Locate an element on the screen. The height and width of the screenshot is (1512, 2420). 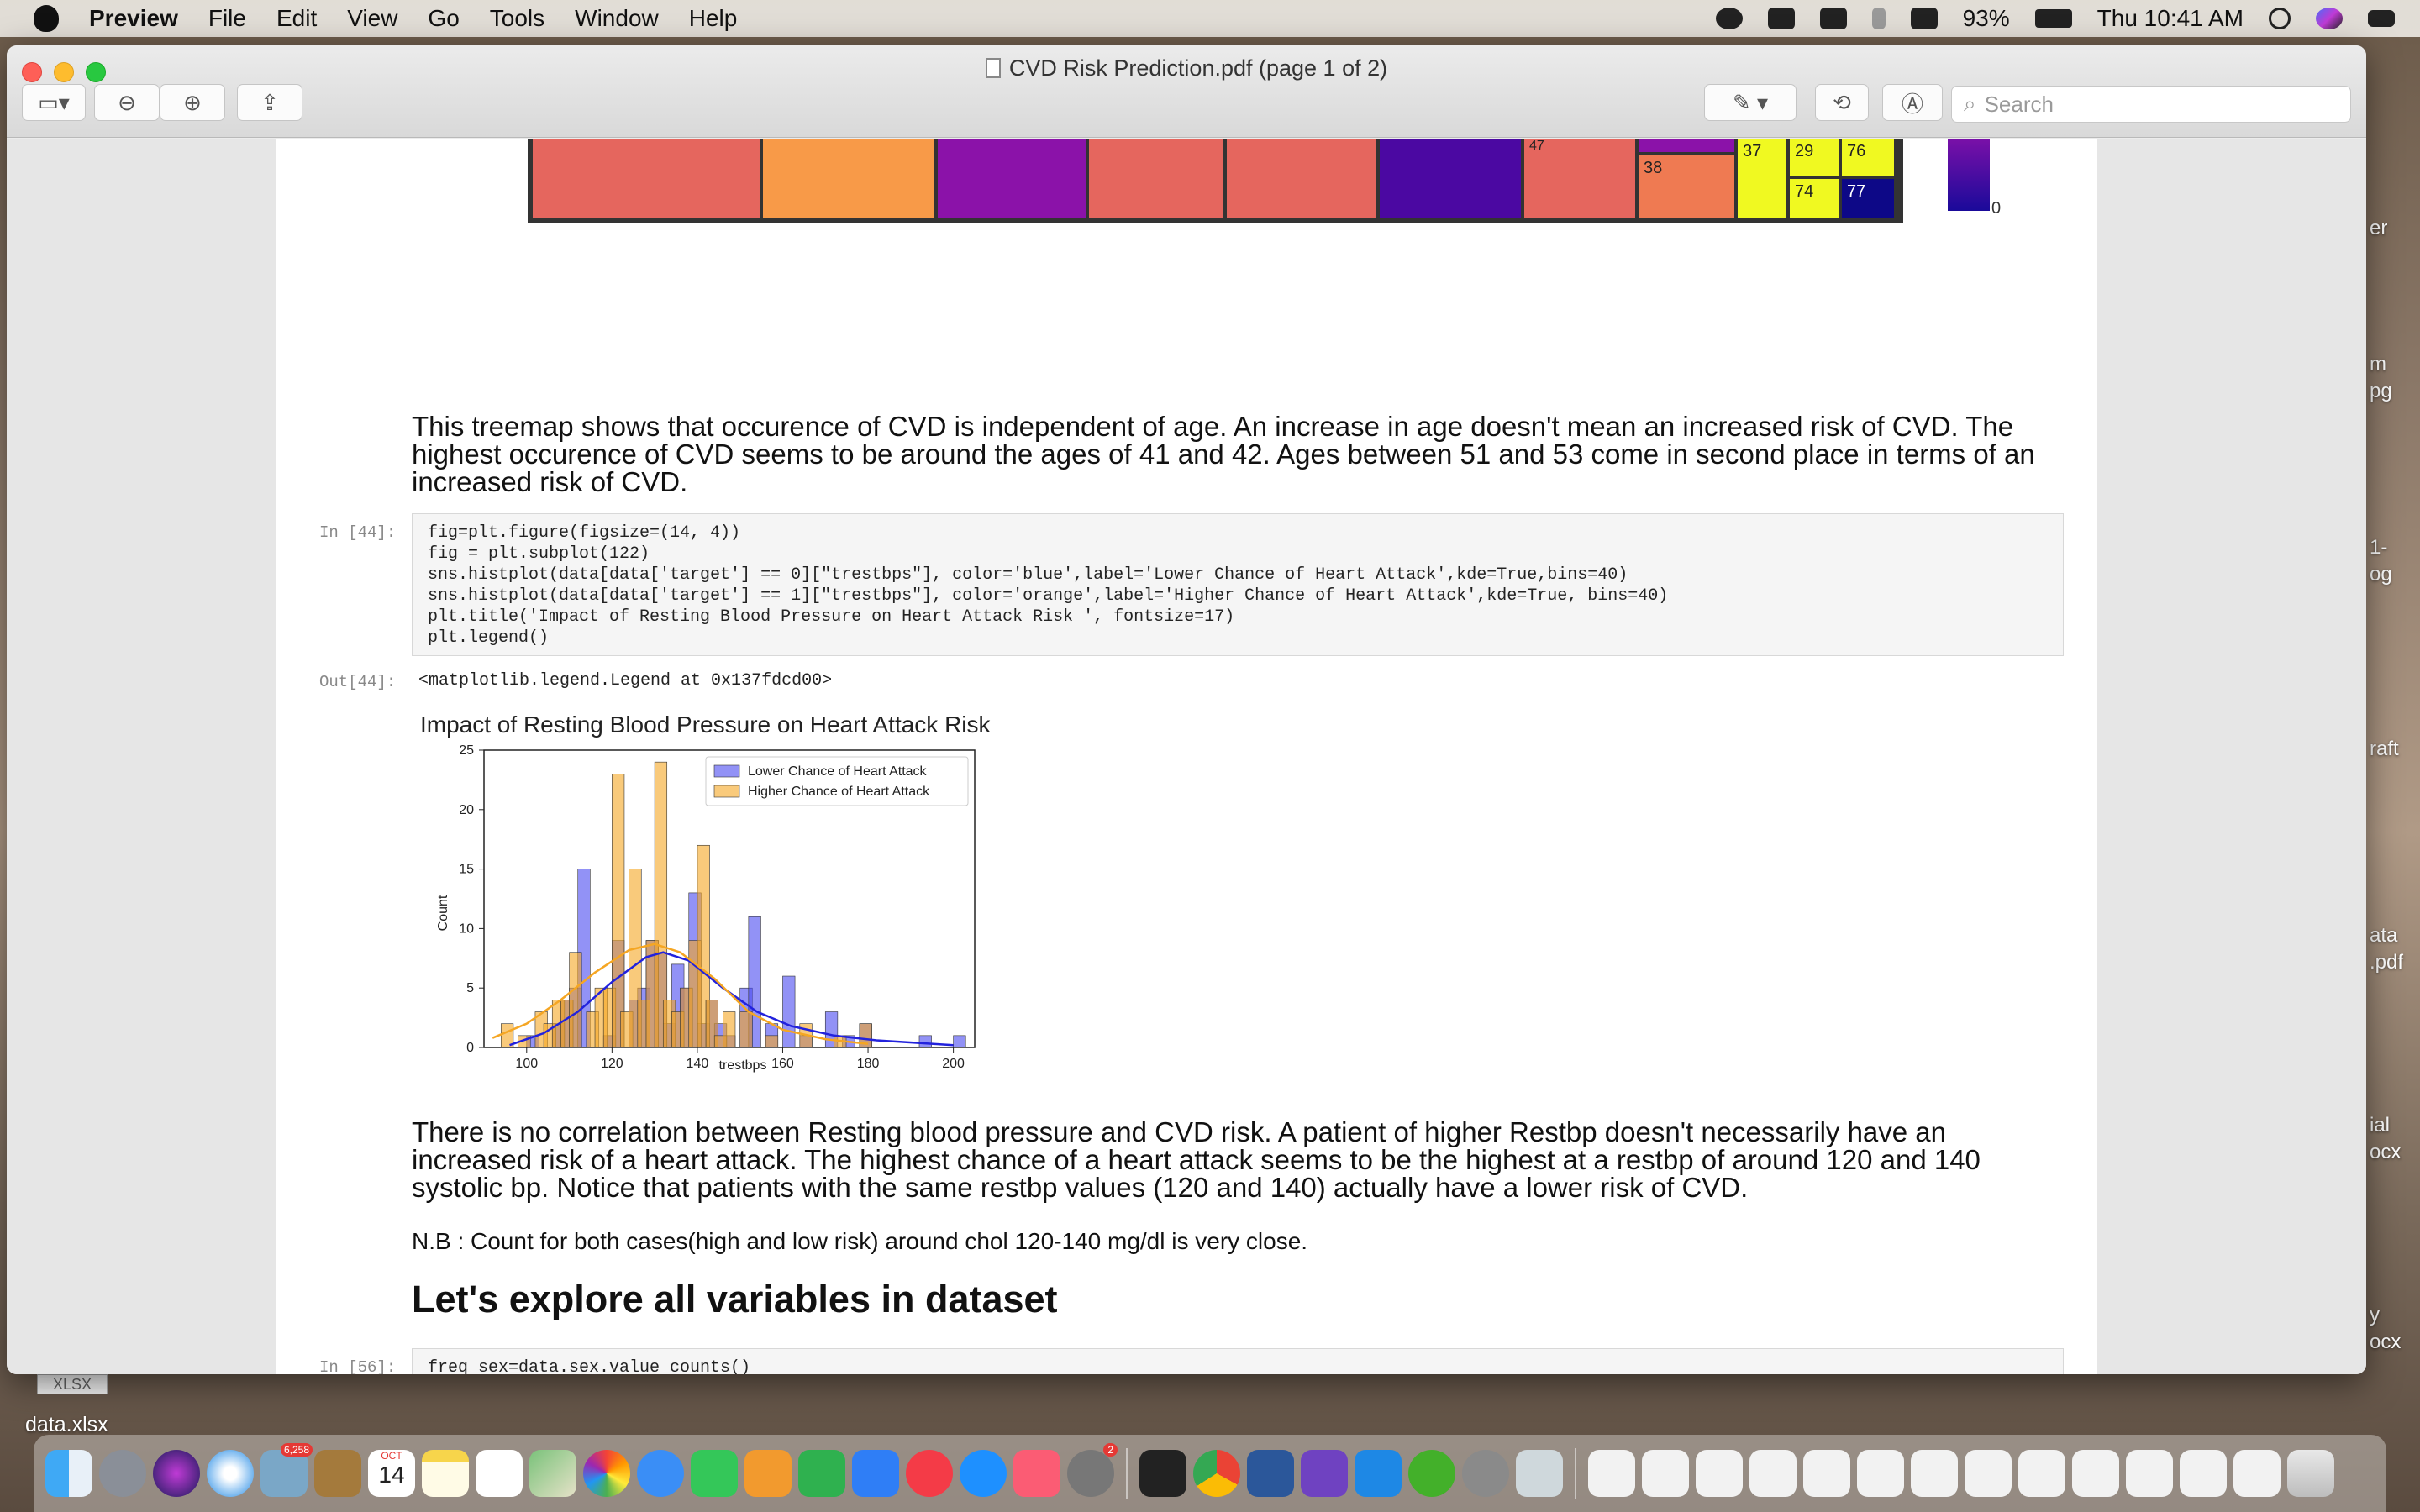
spotlight-search-icon is located at coordinates (2280, 18).